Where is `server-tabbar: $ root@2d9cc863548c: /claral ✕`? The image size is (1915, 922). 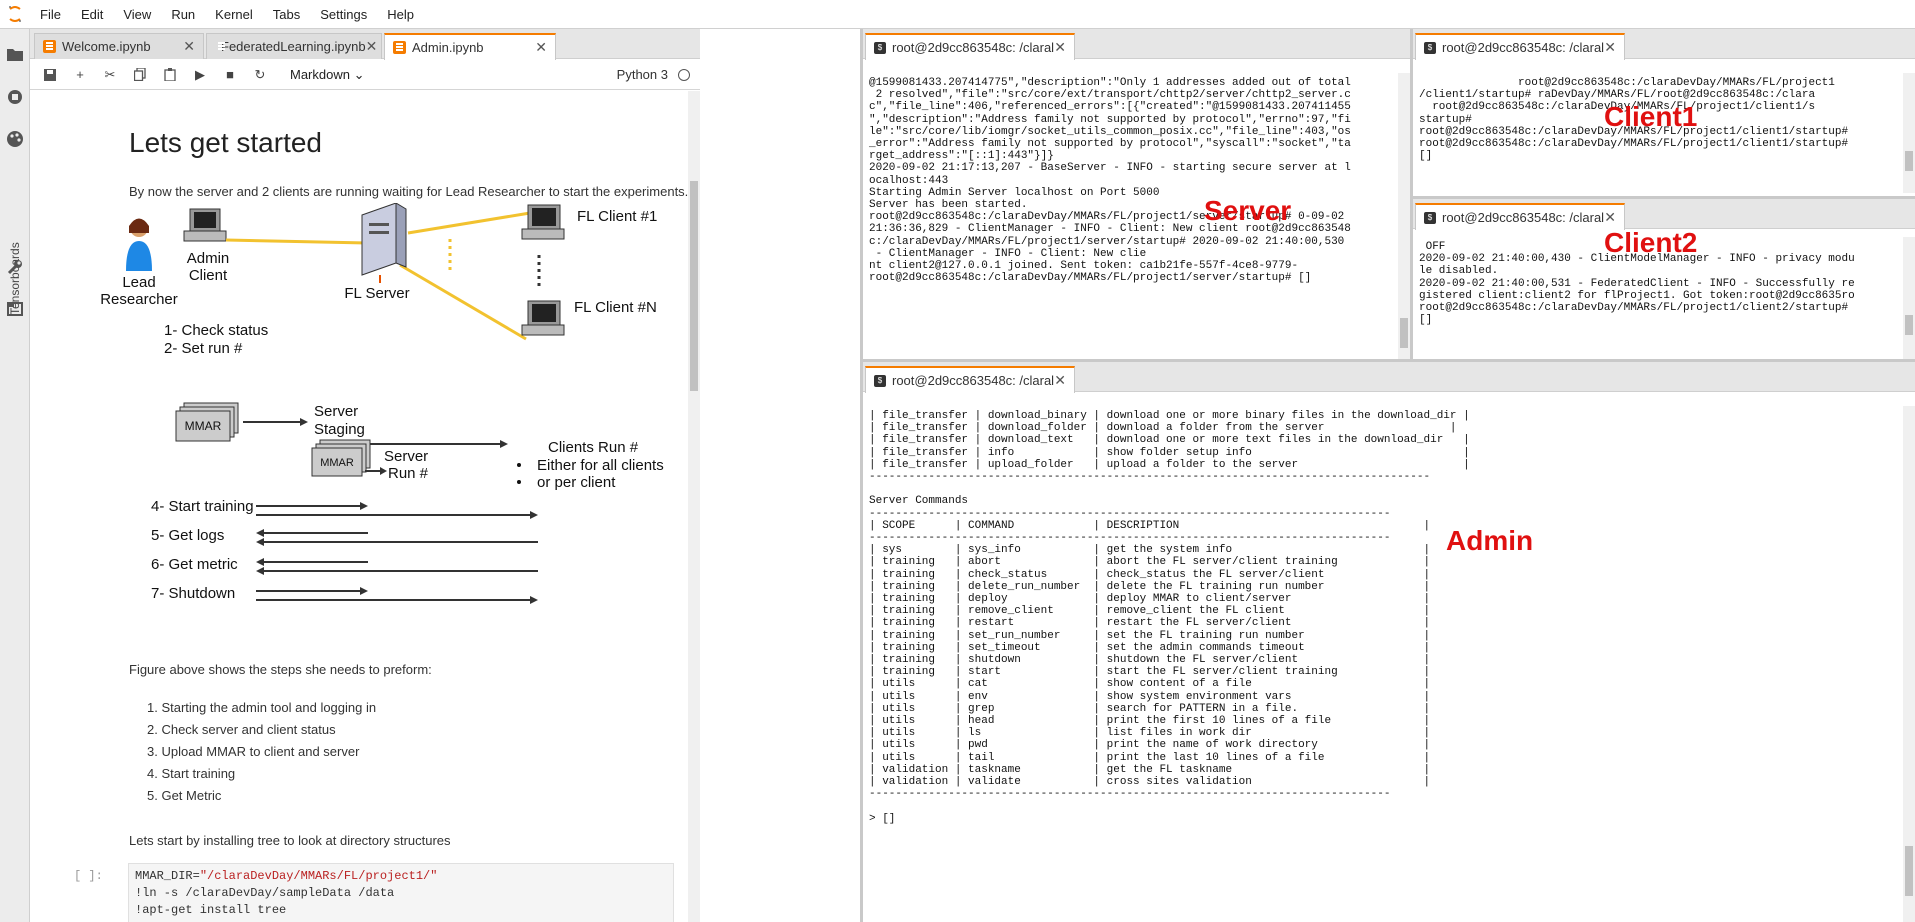 server-tabbar: $ root@2d9cc863548c: /claral ✕ is located at coordinates (1136, 44).